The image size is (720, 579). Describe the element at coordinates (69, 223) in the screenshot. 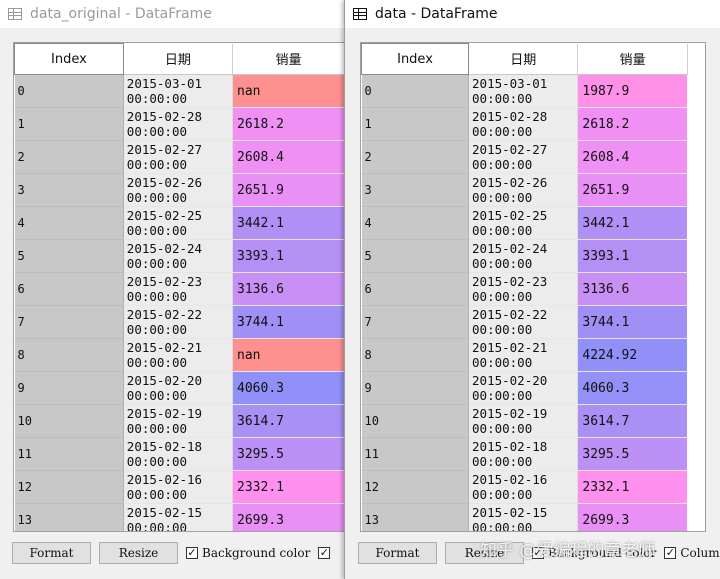

I see `row-index-cell: 4` at that location.